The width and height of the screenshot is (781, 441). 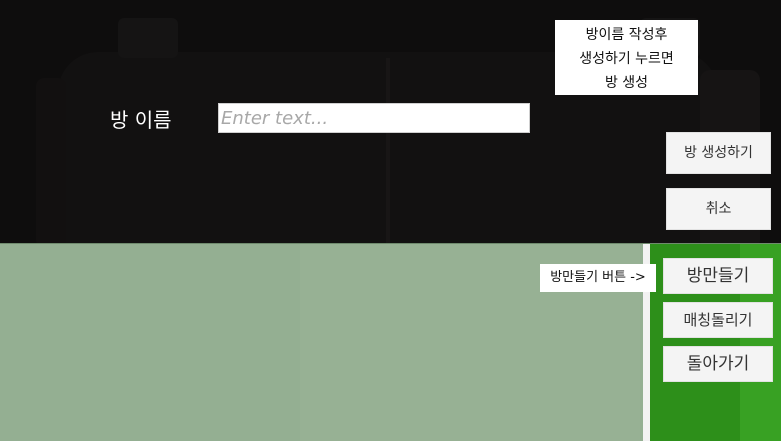 I want to click on hint-line: 방 생성, so click(x=626, y=83).